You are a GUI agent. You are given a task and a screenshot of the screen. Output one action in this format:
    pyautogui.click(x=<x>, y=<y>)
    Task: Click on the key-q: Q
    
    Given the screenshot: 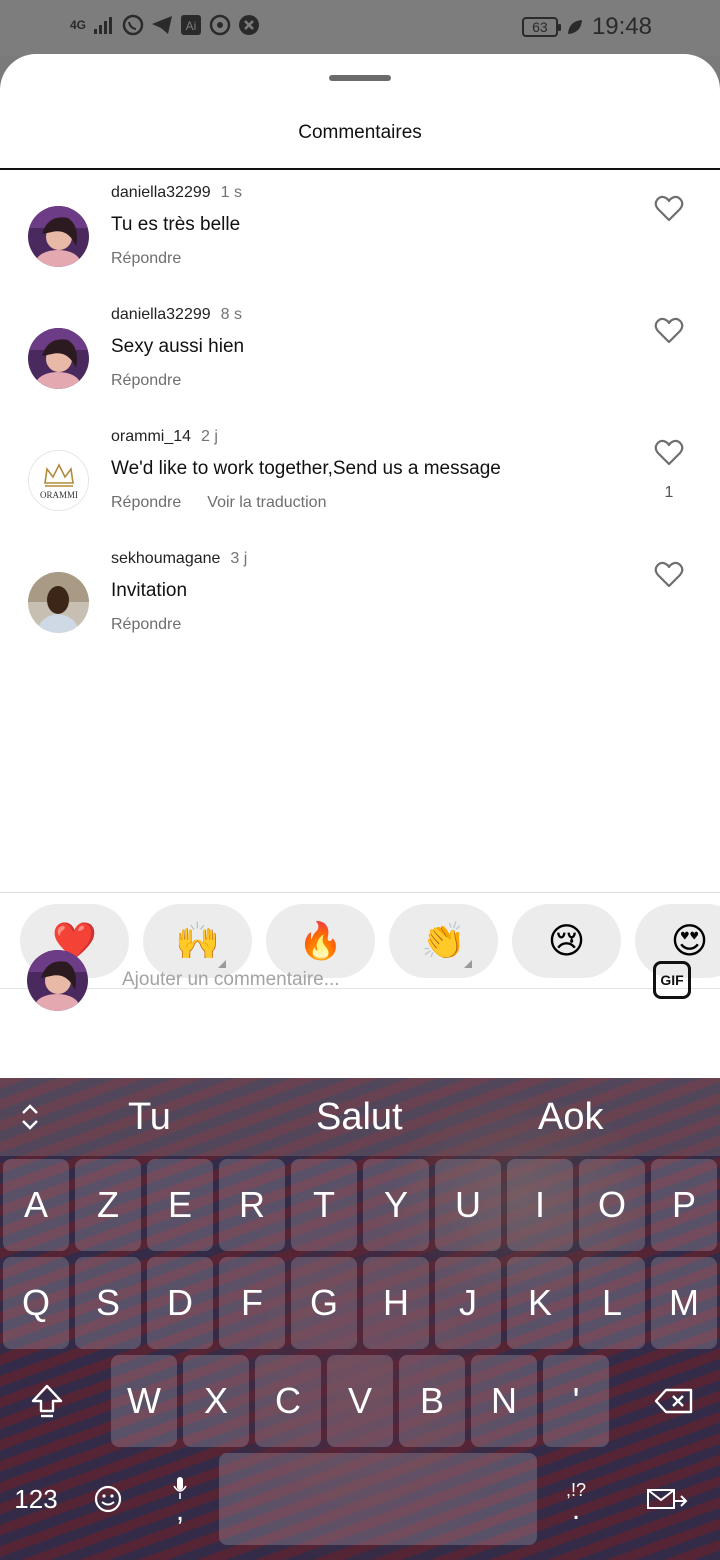 What is the action you would take?
    pyautogui.click(x=36, y=1303)
    